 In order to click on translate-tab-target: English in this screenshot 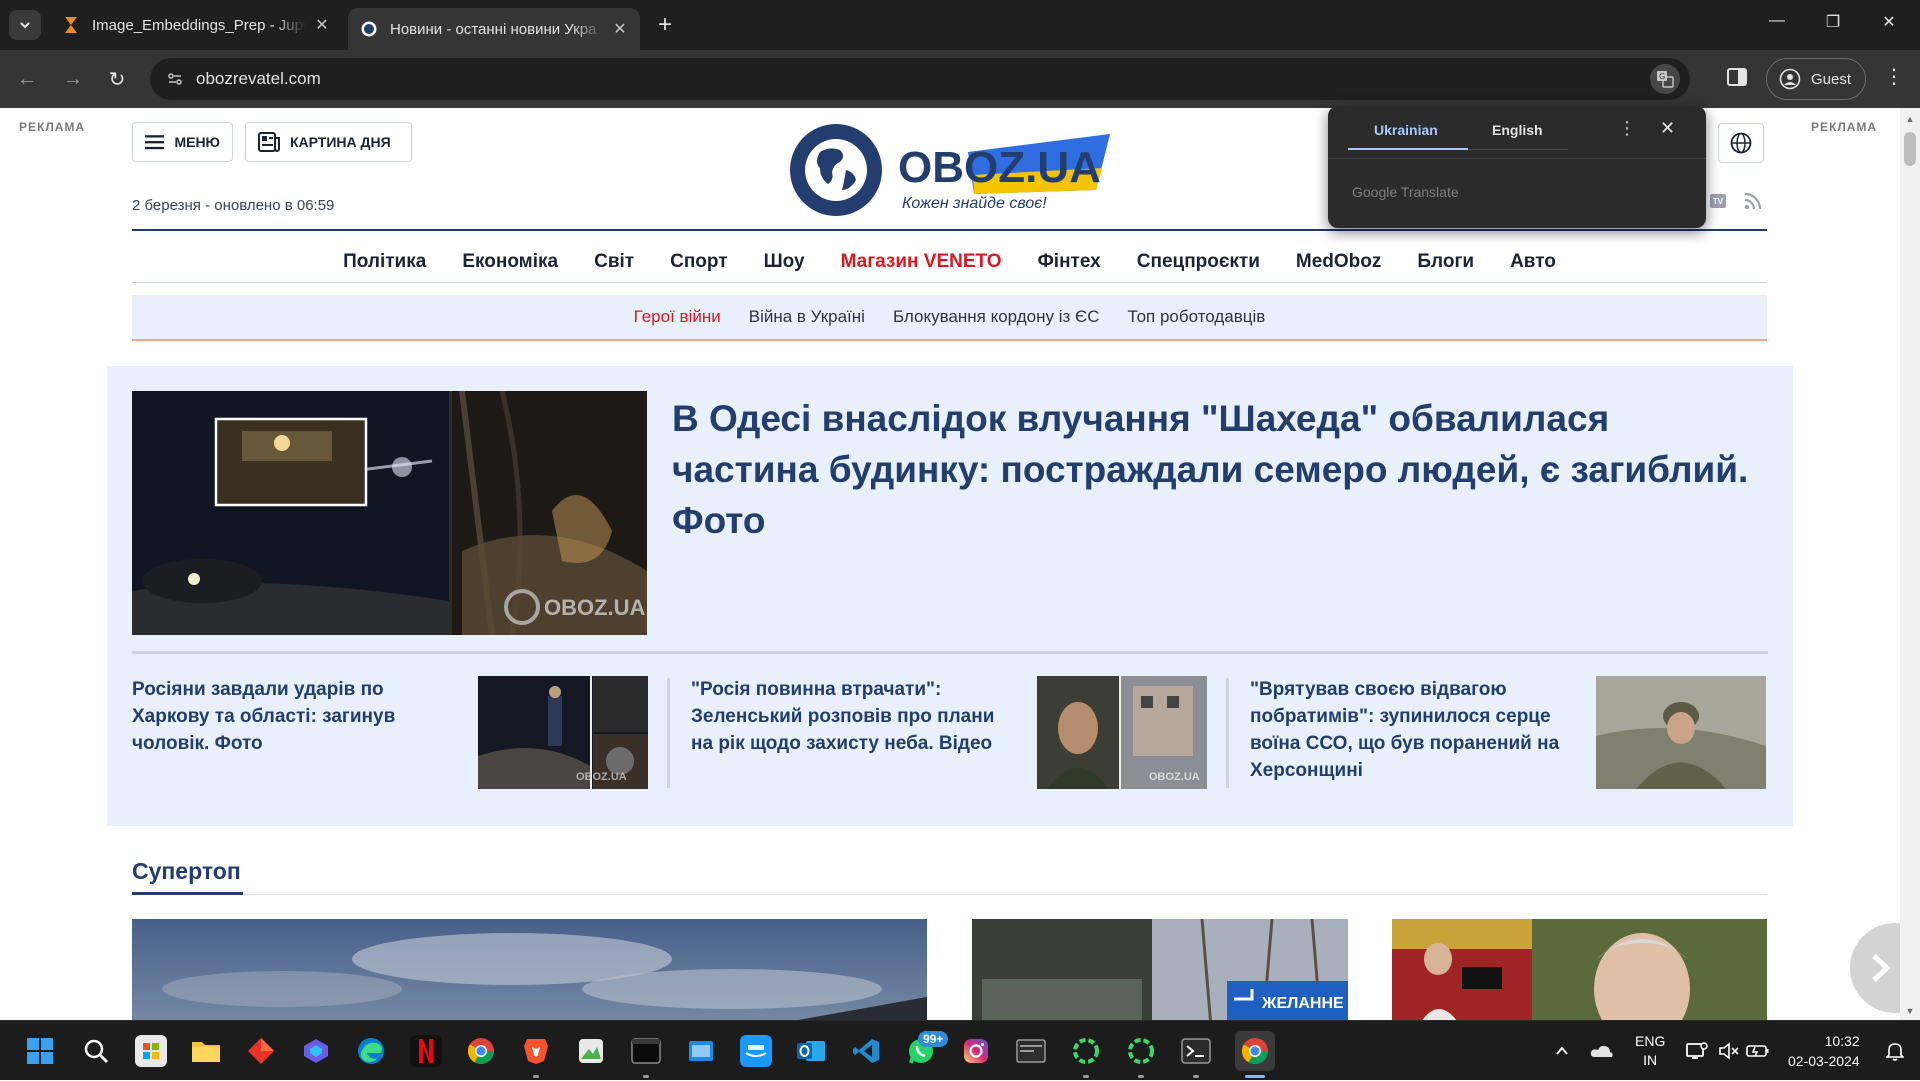, I will do `click(1517, 130)`.